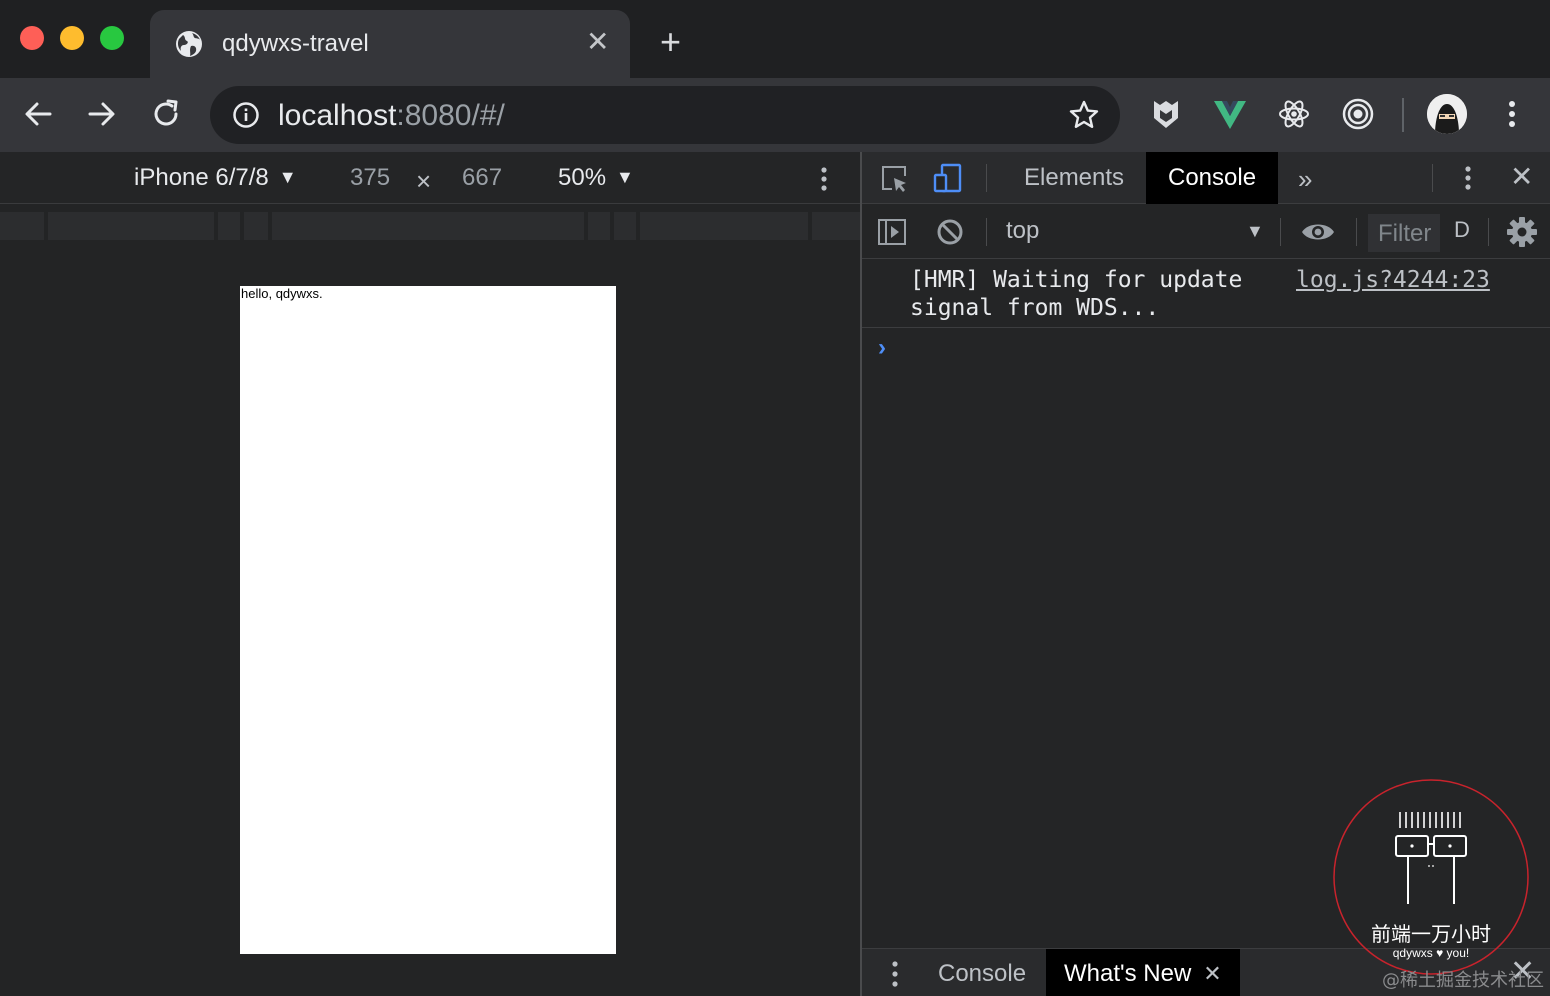 This screenshot has height=996, width=1550. Describe the element at coordinates (895, 974) in the screenshot. I see `drawer-menu-icon` at that location.